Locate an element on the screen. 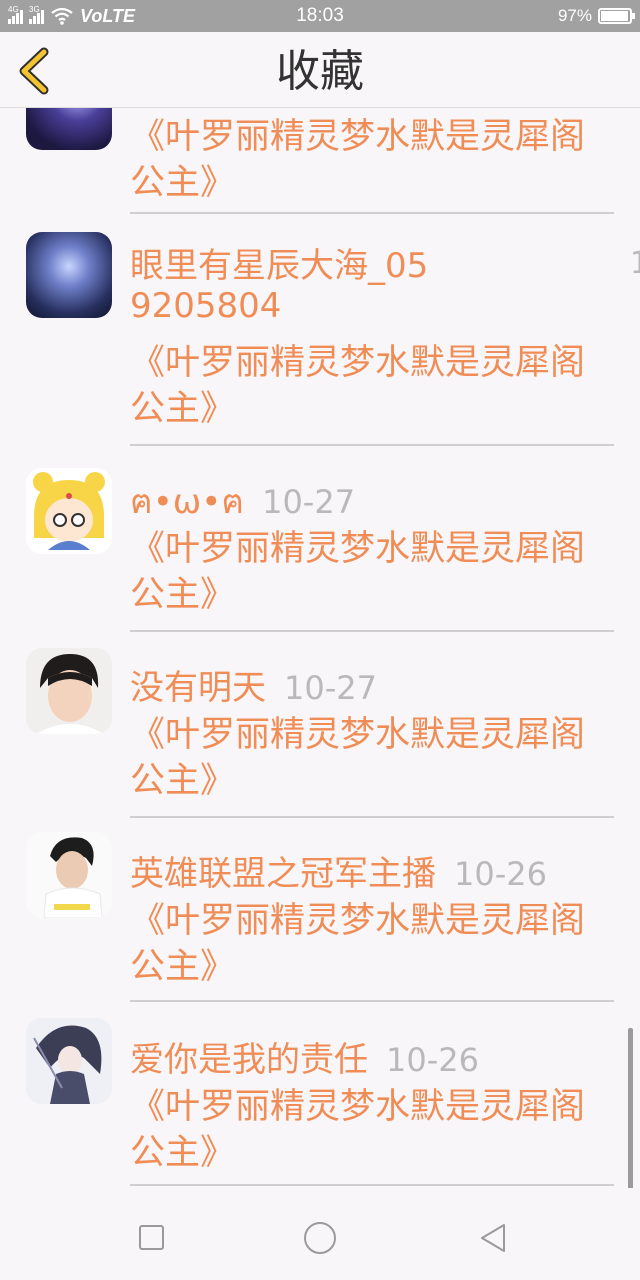 The image size is (640, 1280). status-right: 97% is located at coordinates (596, 16).